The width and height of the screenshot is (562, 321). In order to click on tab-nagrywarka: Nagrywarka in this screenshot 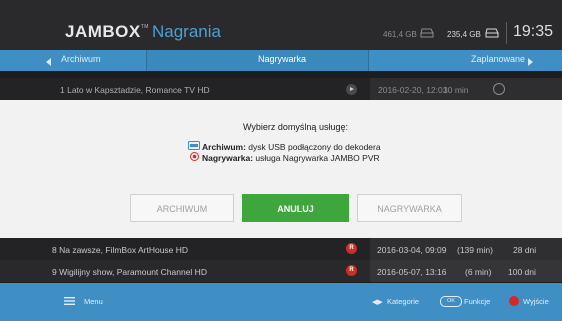, I will do `click(282, 59)`.